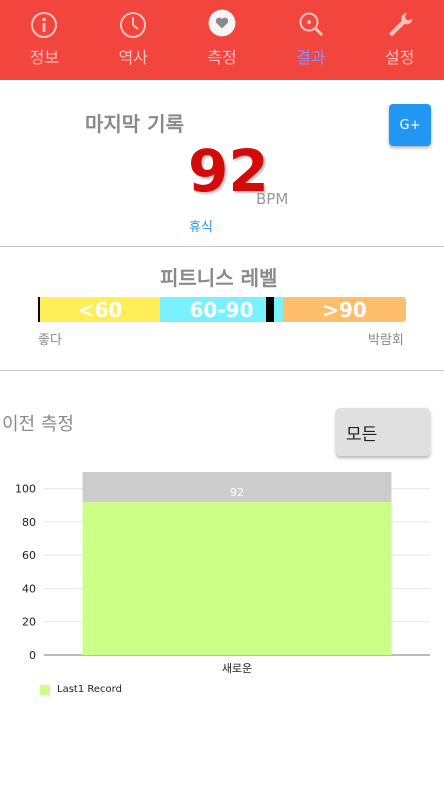 This screenshot has width=444, height=788. I want to click on fitness-left-label: 좋다, so click(50, 340).